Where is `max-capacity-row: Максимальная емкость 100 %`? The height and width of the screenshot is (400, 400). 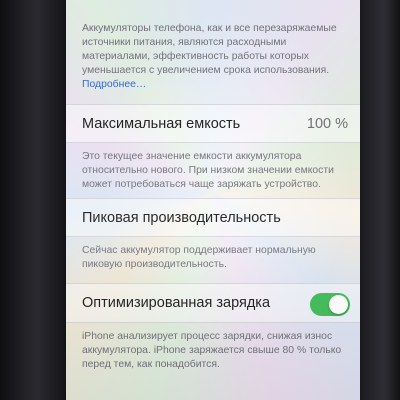
max-capacity-row: Максимальная емкость 100 % is located at coordinates (213, 123).